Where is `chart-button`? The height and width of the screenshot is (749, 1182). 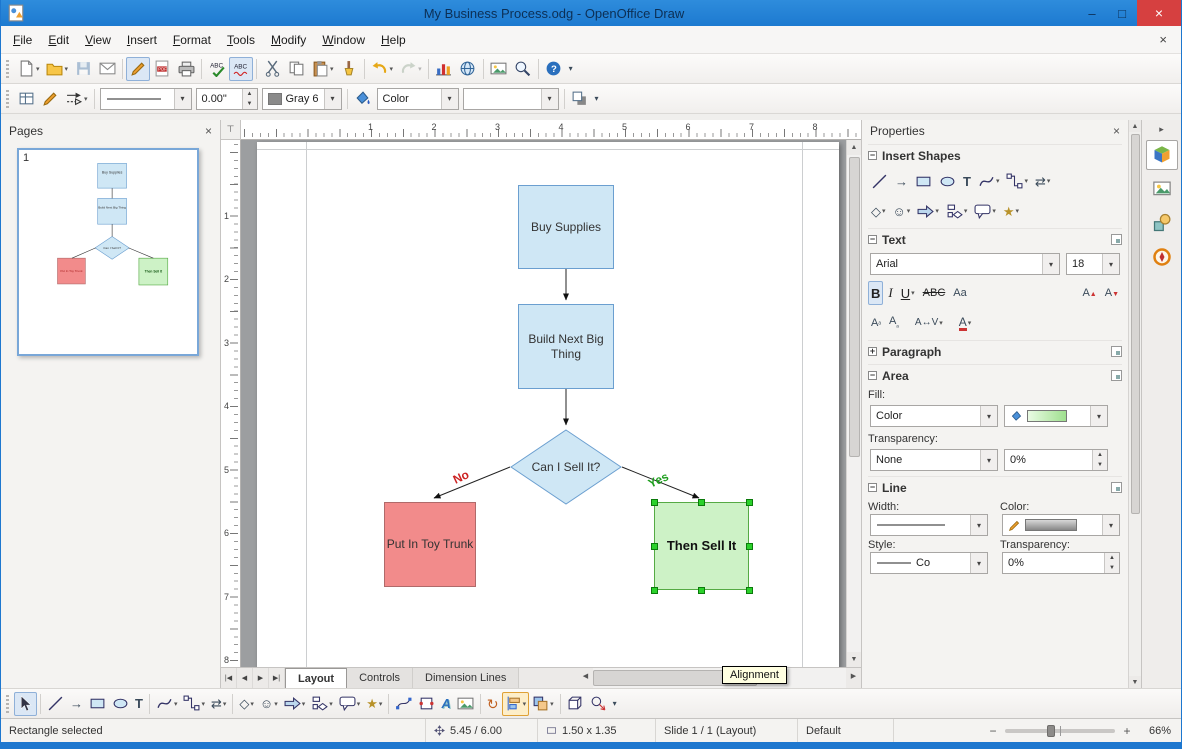 chart-button is located at coordinates (444, 69).